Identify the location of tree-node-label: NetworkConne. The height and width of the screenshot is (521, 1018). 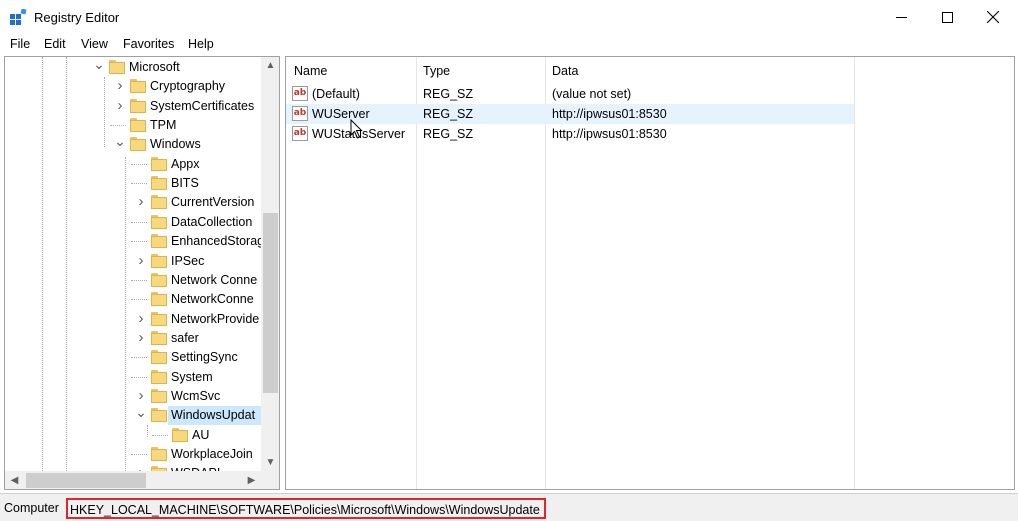
(212, 299).